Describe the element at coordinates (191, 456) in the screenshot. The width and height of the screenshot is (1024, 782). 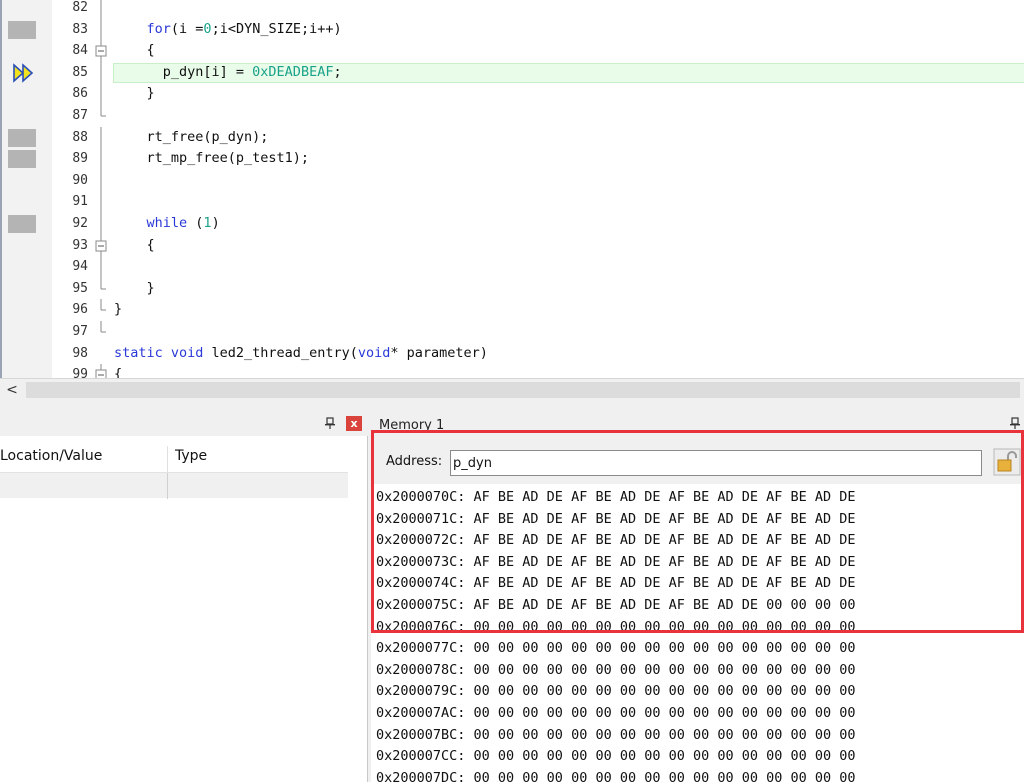
I see `column-type: Type` at that location.